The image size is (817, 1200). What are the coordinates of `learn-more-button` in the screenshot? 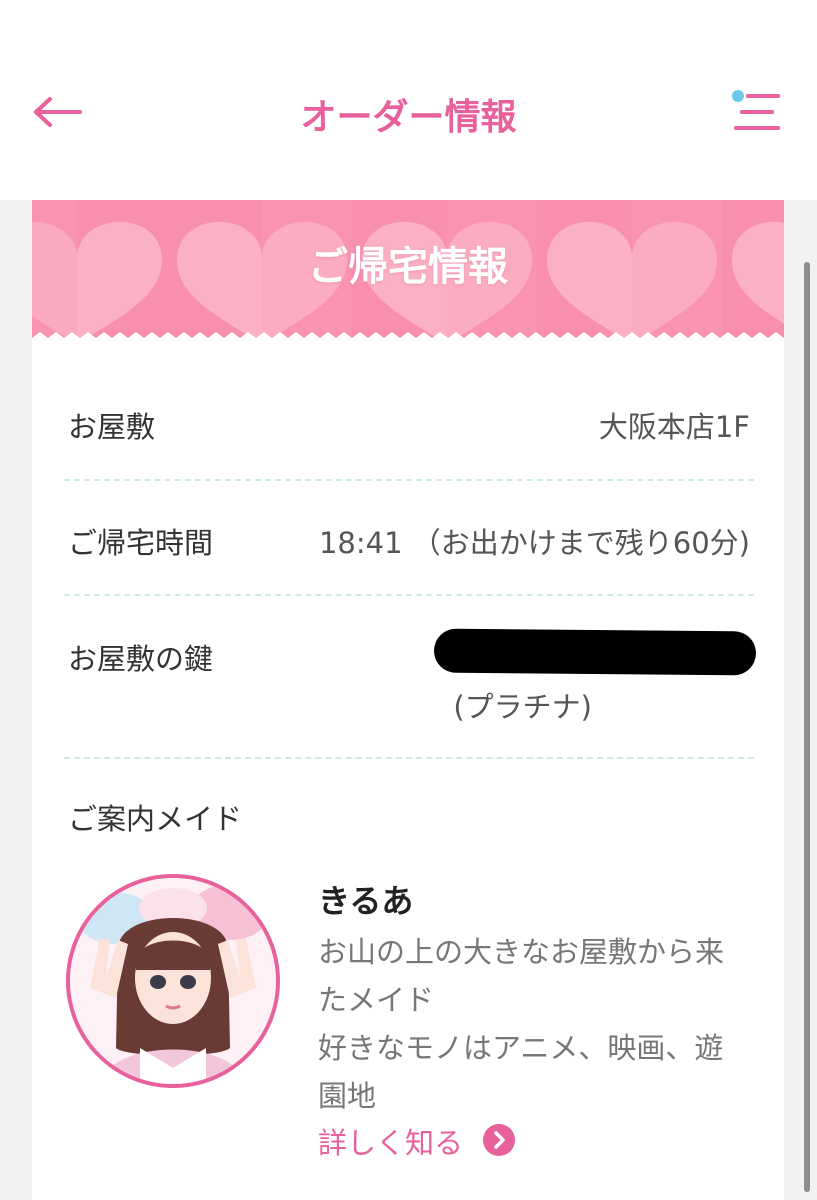 It's located at (499, 1140).